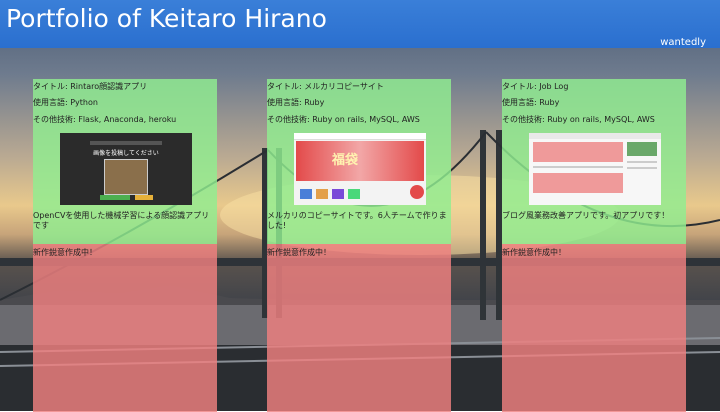 The width and height of the screenshot is (720, 412). What do you see at coordinates (126, 169) in the screenshot?
I see `card-screenshot: 画像を投稿してください` at bounding box center [126, 169].